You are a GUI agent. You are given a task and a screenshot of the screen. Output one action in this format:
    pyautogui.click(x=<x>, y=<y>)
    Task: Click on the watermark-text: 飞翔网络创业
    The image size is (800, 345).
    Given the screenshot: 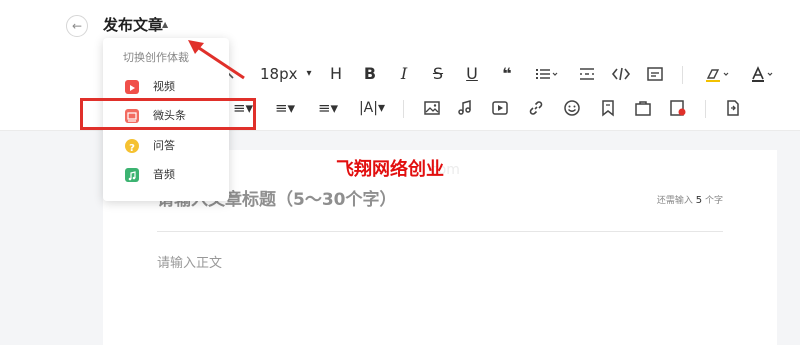 What is the action you would take?
    pyautogui.click(x=390, y=169)
    